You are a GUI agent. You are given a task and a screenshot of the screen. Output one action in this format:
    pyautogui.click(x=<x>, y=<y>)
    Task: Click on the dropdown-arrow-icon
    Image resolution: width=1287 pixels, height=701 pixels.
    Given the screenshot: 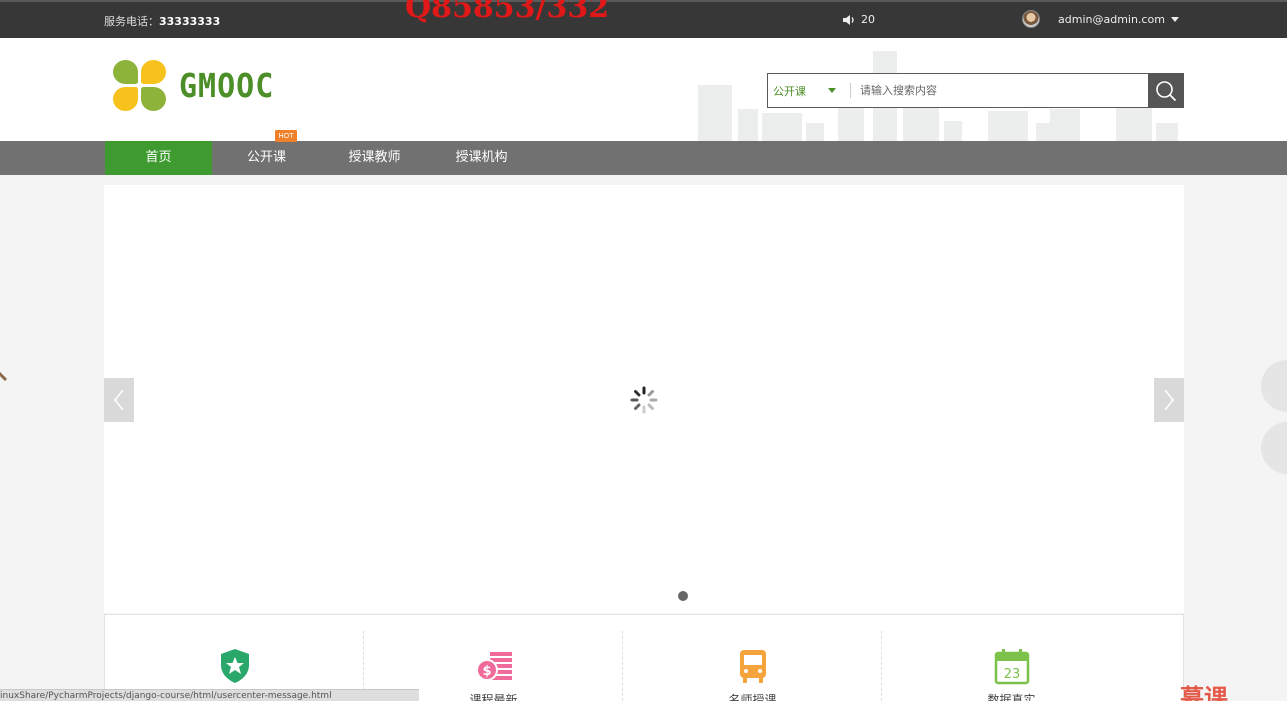 What is the action you would take?
    pyautogui.click(x=832, y=90)
    